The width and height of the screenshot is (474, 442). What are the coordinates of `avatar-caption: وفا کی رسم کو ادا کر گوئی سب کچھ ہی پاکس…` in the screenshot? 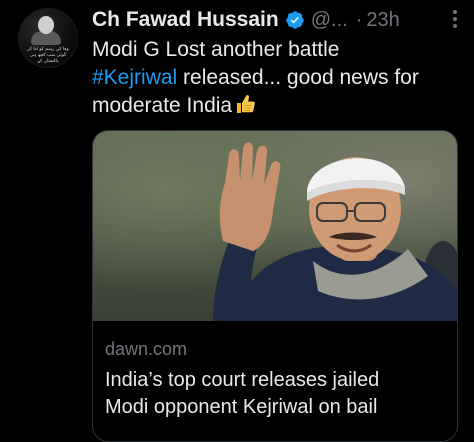 It's located at (48, 55).